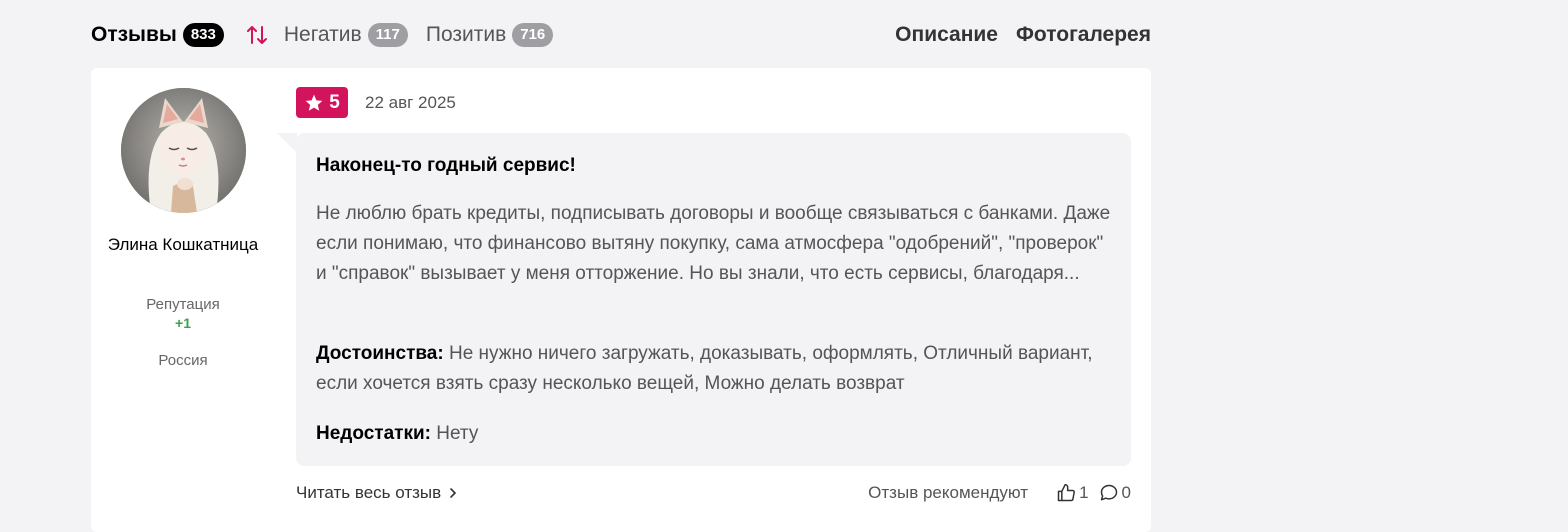 Image resolution: width=1568 pixels, height=532 pixels. I want to click on read-more-link: Читать весь отзыв, so click(376, 493).